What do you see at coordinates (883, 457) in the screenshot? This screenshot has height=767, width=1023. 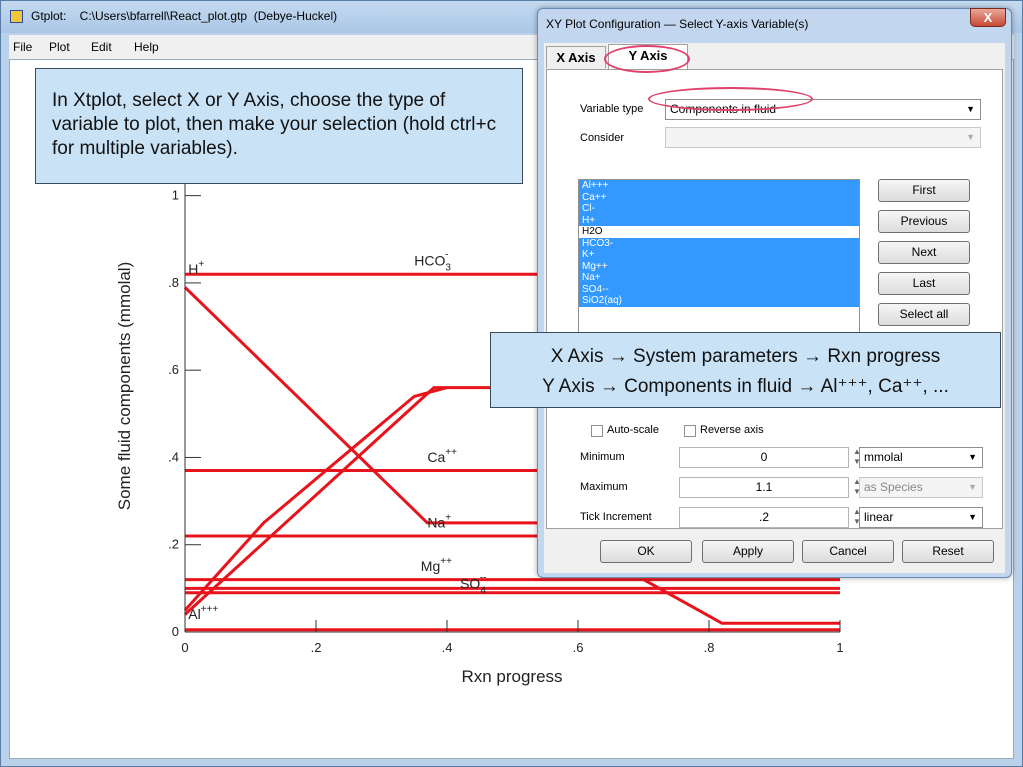 I see `minimum-unit-value: mmolal` at bounding box center [883, 457].